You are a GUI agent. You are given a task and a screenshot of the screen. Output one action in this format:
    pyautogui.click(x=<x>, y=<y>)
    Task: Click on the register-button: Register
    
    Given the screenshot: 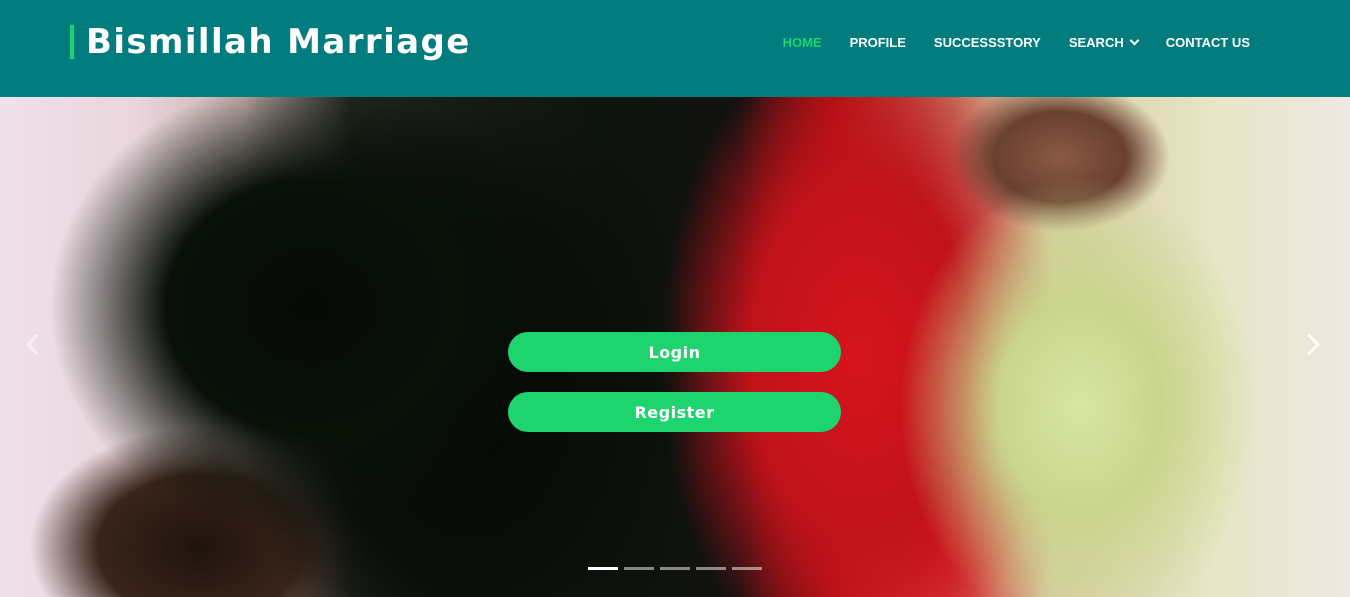 What is the action you would take?
    pyautogui.click(x=674, y=412)
    